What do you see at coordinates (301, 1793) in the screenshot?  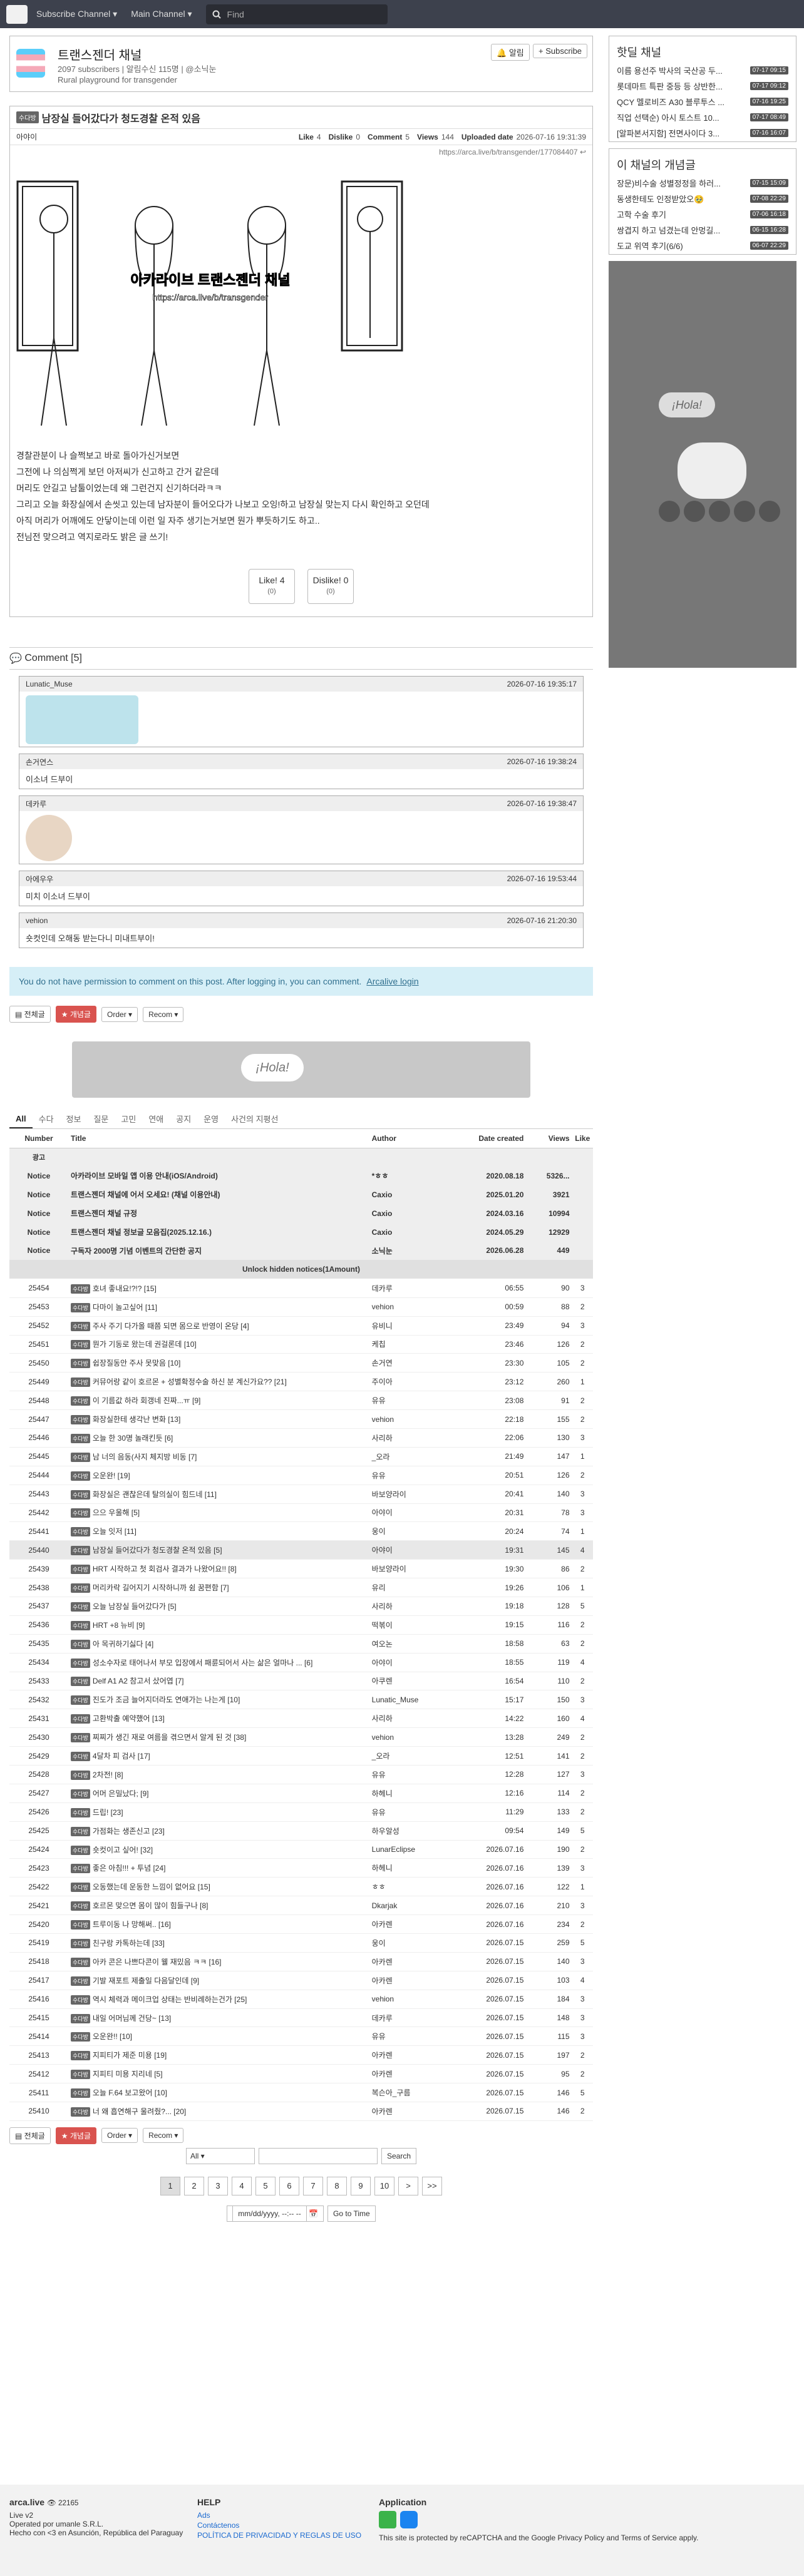 I see `table-row: 25427 수다방 어머 은밀났다; [9] 하헤니 12:16 114 2` at bounding box center [301, 1793].